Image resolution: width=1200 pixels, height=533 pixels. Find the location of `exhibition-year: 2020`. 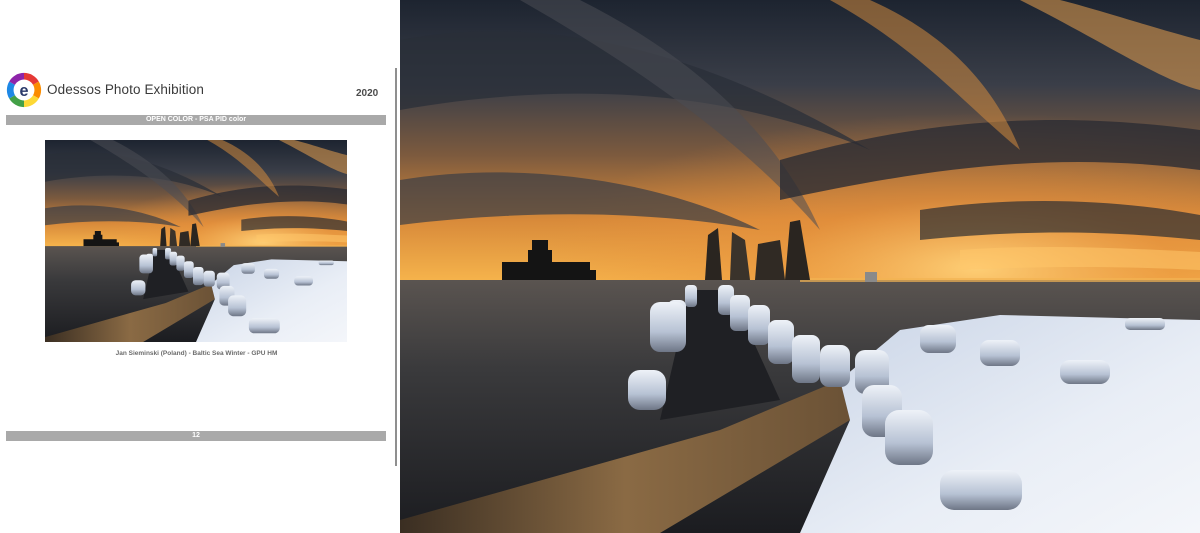

exhibition-year: 2020 is located at coordinates (367, 93).